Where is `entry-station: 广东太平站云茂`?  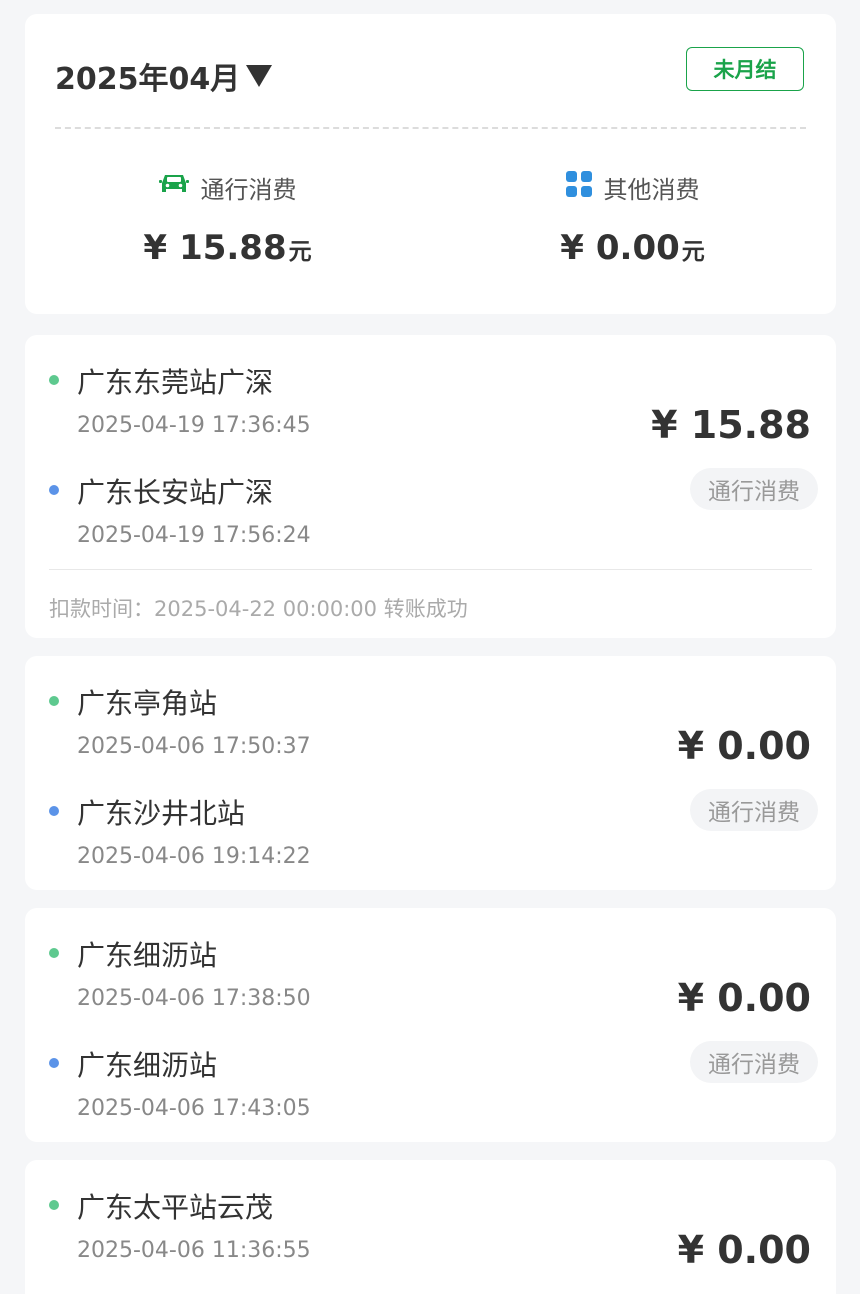
entry-station: 广东太平站云茂 is located at coordinates (175, 1207).